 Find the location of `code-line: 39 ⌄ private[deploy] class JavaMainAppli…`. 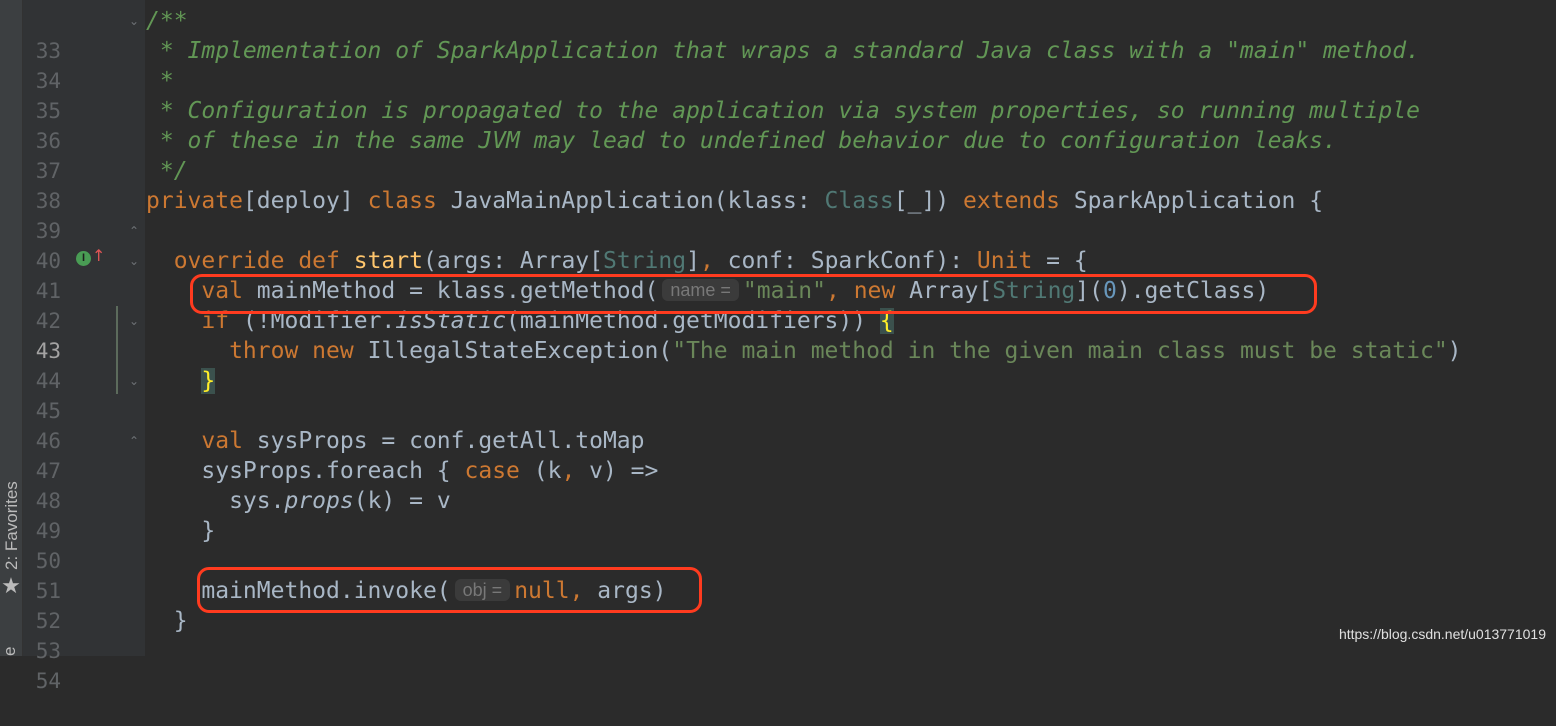

code-line: 39 ⌄ private[deploy] class JavaMainAppli… is located at coordinates (778, 227).